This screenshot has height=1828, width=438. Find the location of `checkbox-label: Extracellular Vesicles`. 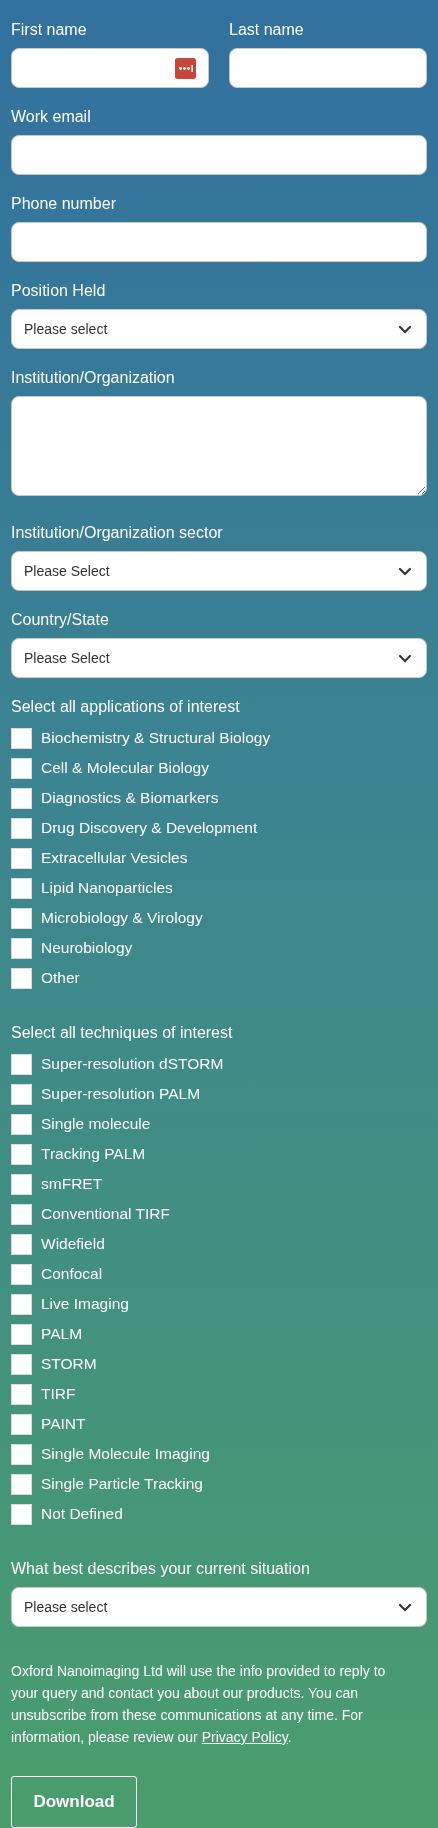

checkbox-label: Extracellular Vesicles is located at coordinates (114, 858).